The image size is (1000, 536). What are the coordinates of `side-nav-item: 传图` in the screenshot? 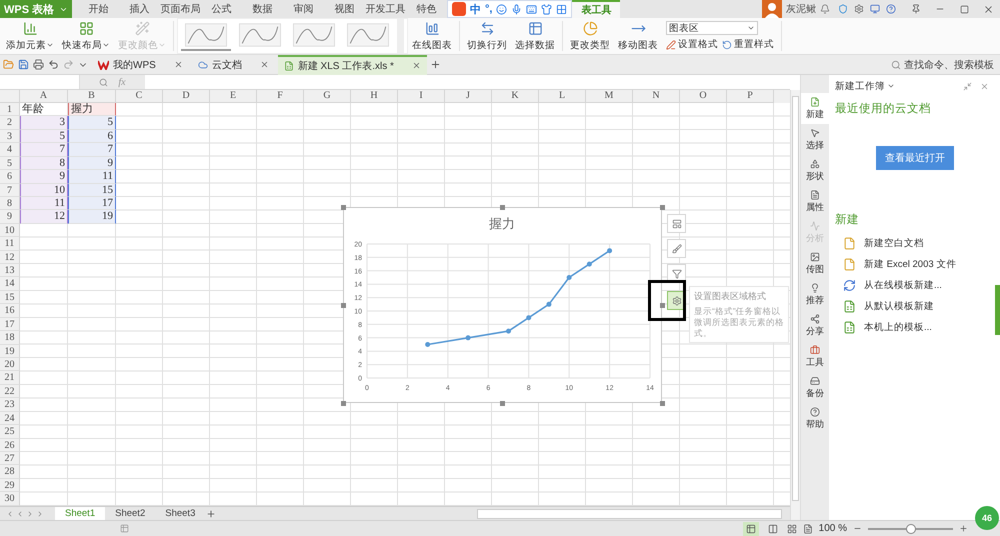 It's located at (815, 263).